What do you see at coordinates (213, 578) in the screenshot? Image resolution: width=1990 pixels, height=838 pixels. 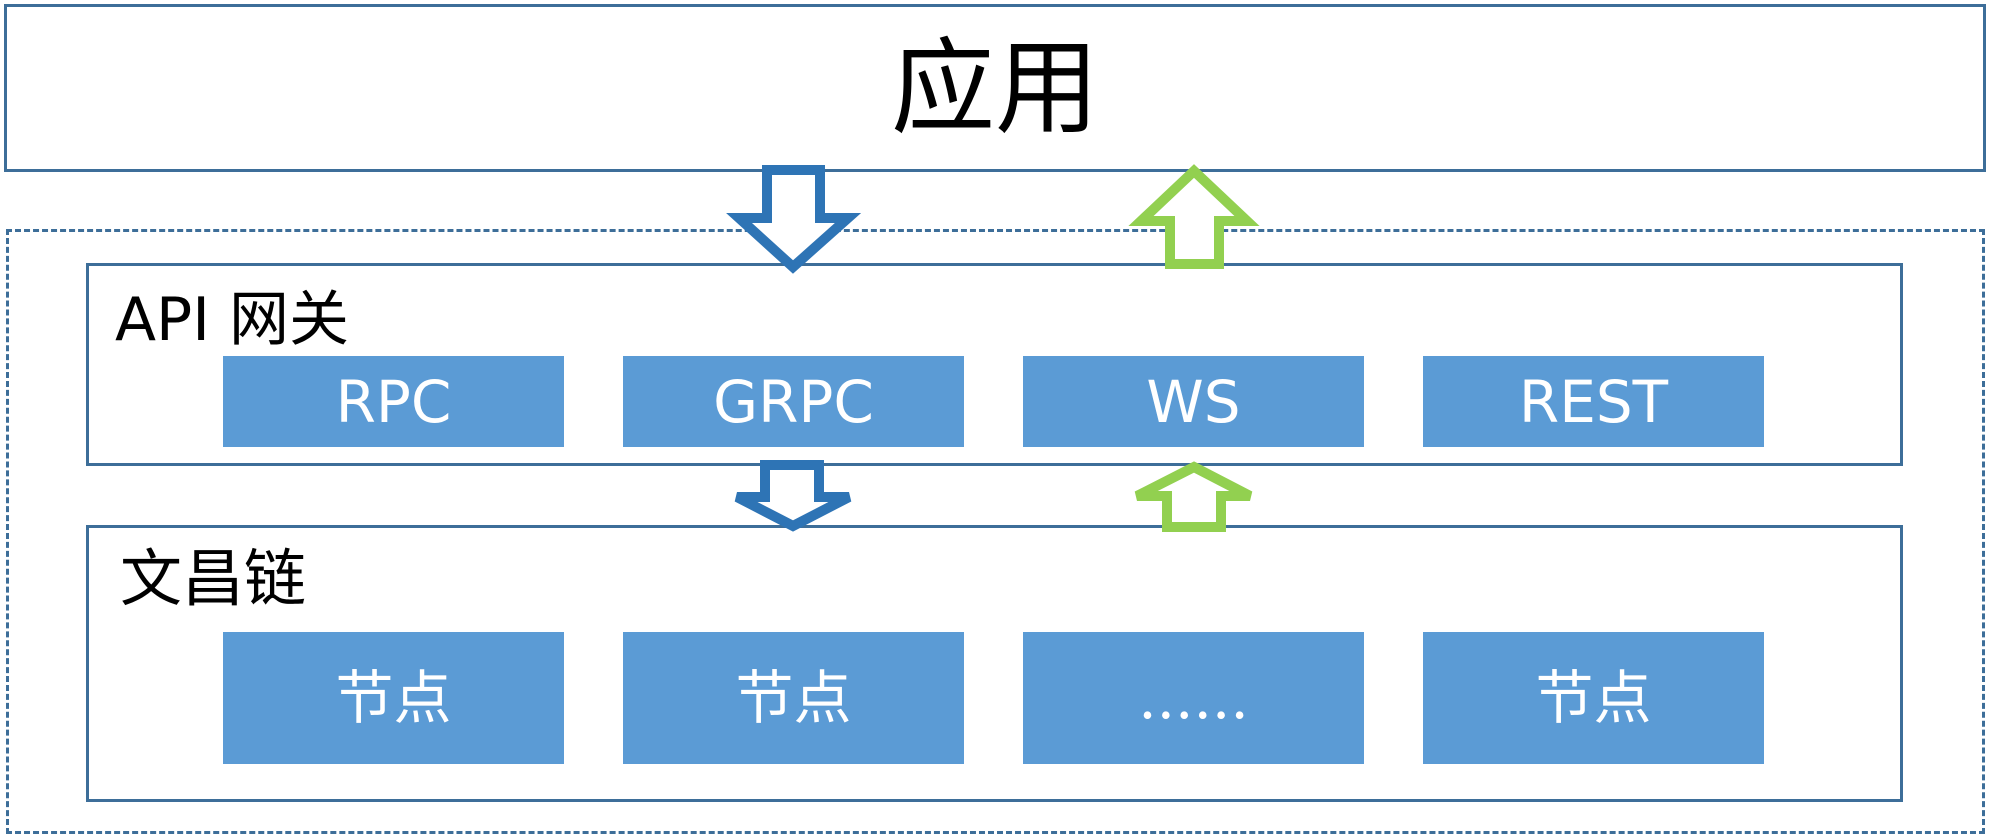 I see `chain-title: 文昌链` at bounding box center [213, 578].